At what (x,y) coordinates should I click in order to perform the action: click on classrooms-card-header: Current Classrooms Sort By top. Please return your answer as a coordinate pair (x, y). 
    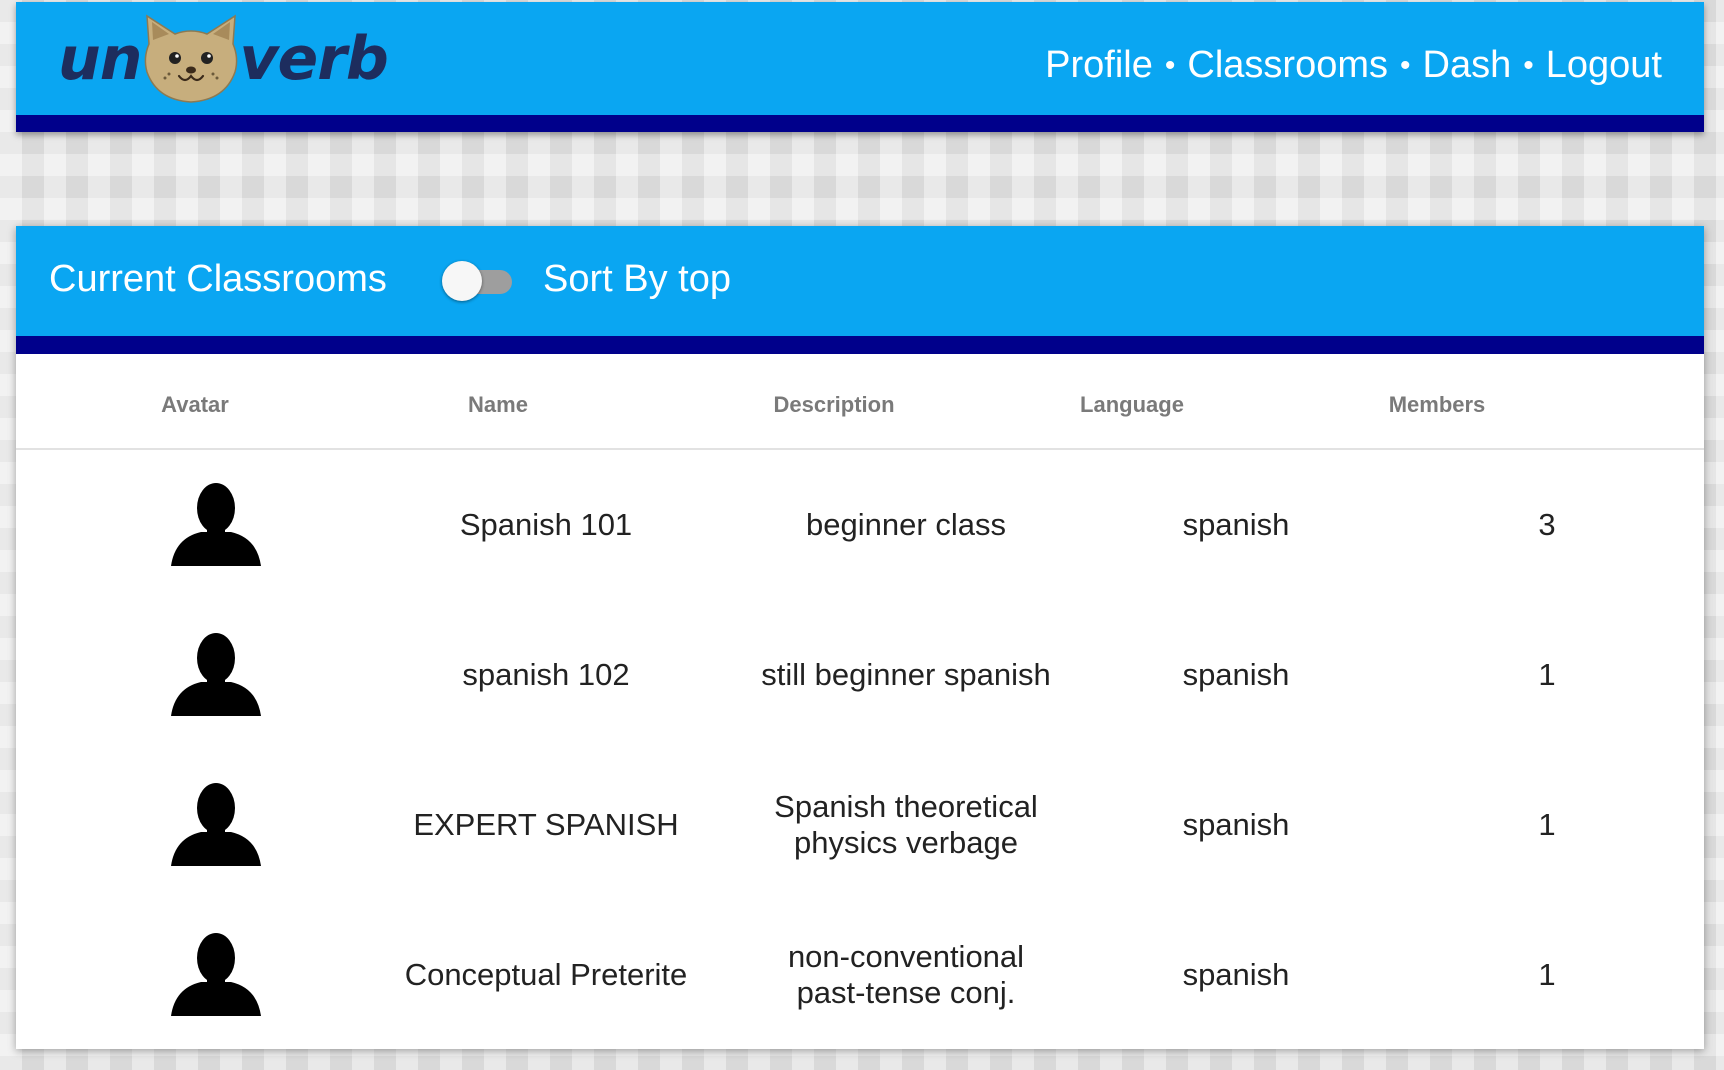
    Looking at the image, I should click on (860, 281).